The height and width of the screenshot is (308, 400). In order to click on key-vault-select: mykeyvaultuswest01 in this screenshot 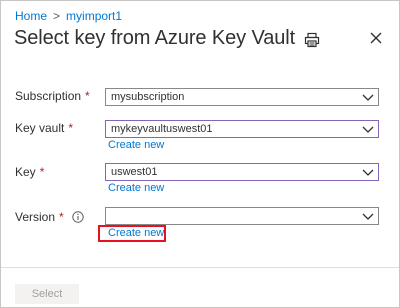, I will do `click(242, 129)`.